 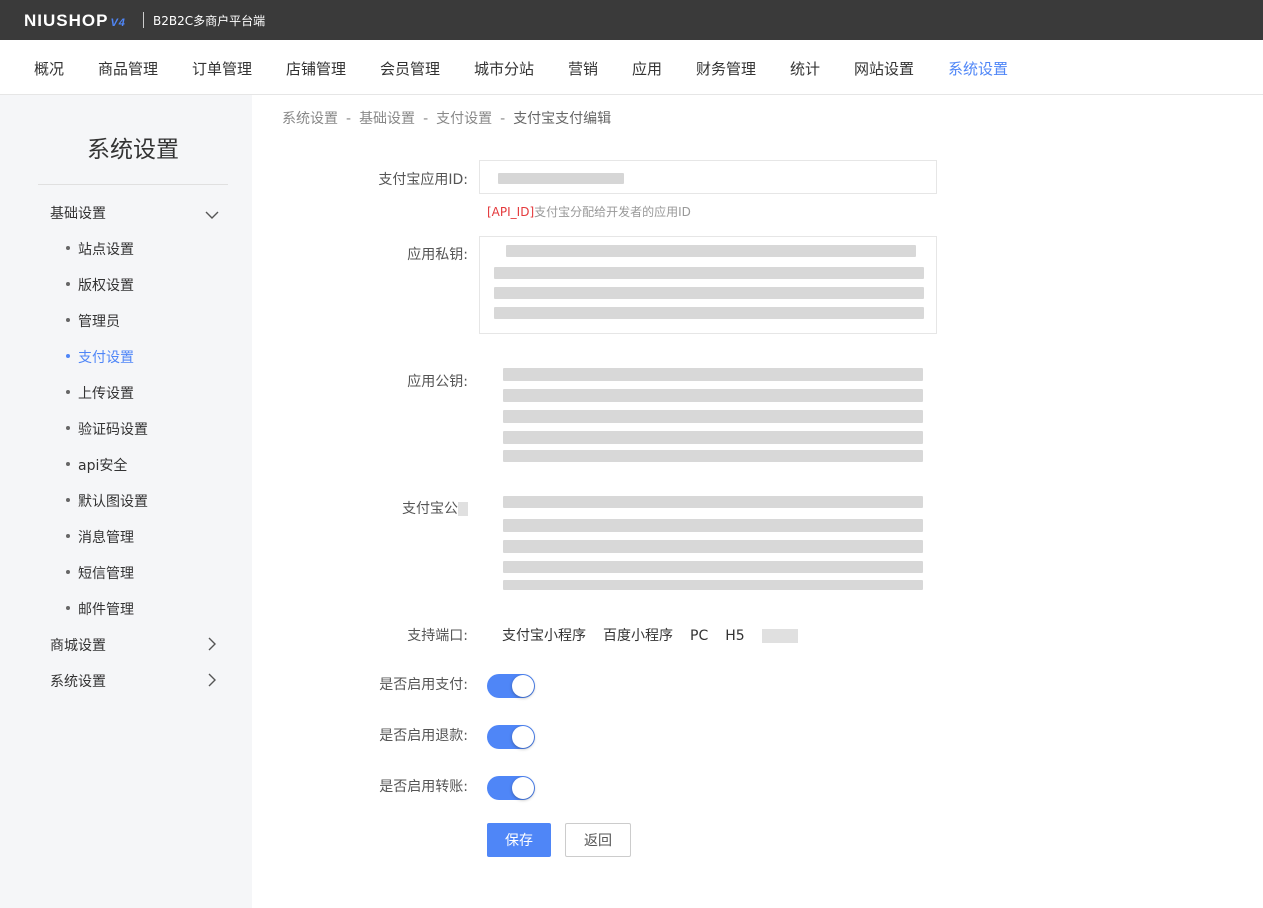 I want to click on sidebar-item-payment: 支付设置, so click(x=100, y=357).